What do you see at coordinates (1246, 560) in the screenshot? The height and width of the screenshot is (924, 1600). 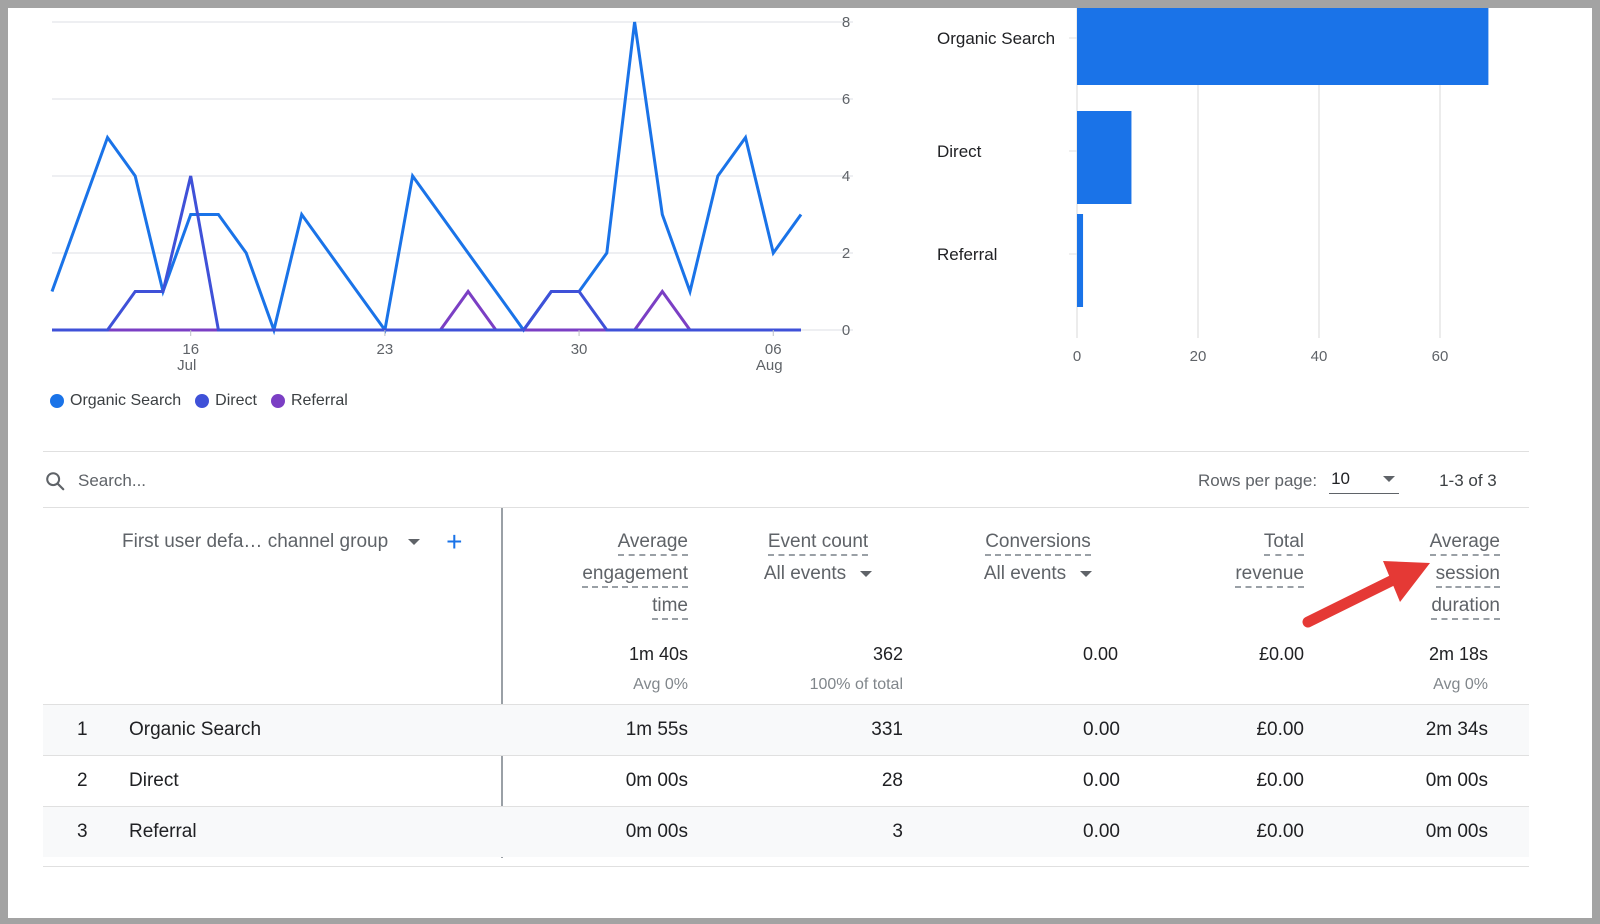 I see `column-header-total-revenue: Total revenue` at bounding box center [1246, 560].